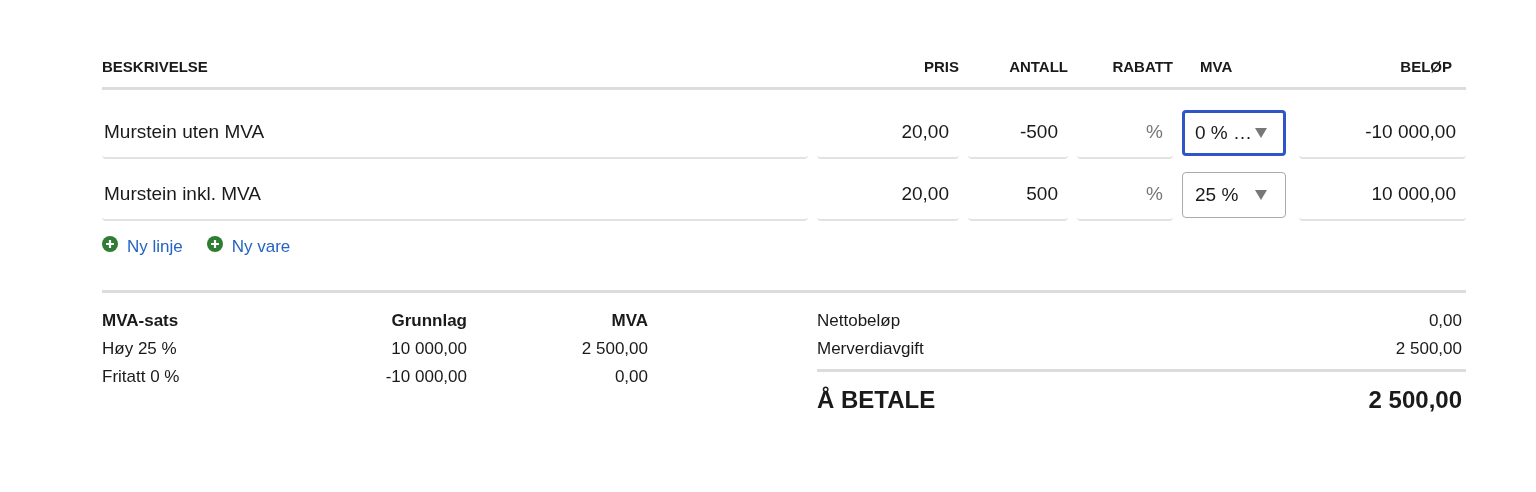 This screenshot has width=1536, height=492. I want to click on column-header: MVA, so click(1216, 66).